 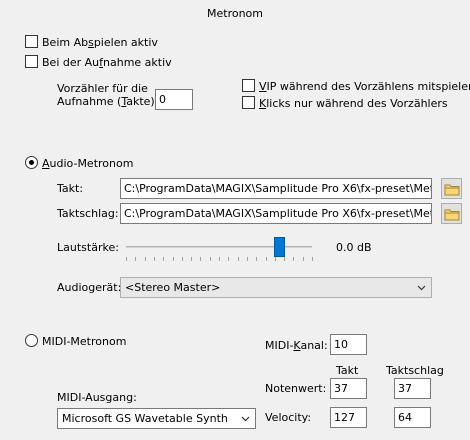 I want to click on audio-device-label: Audiogerät:, so click(x=89, y=287).